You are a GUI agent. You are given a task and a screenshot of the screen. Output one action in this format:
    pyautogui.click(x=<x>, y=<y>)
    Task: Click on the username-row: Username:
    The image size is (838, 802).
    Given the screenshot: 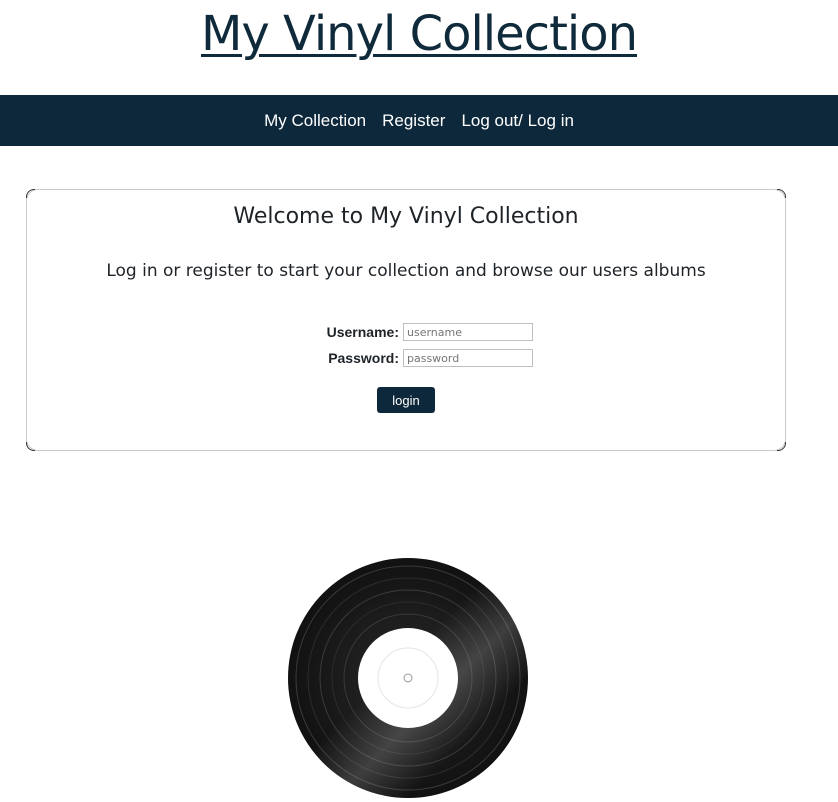 What is the action you would take?
    pyautogui.click(x=406, y=332)
    